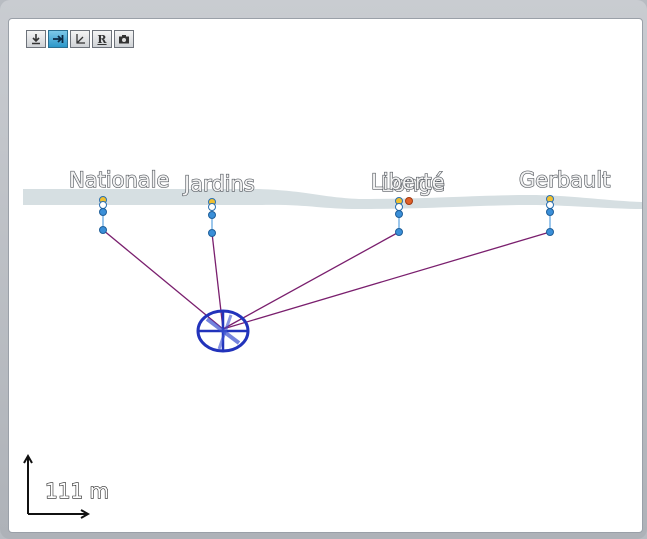  I want to click on link-line-gerbault, so click(386, 280).